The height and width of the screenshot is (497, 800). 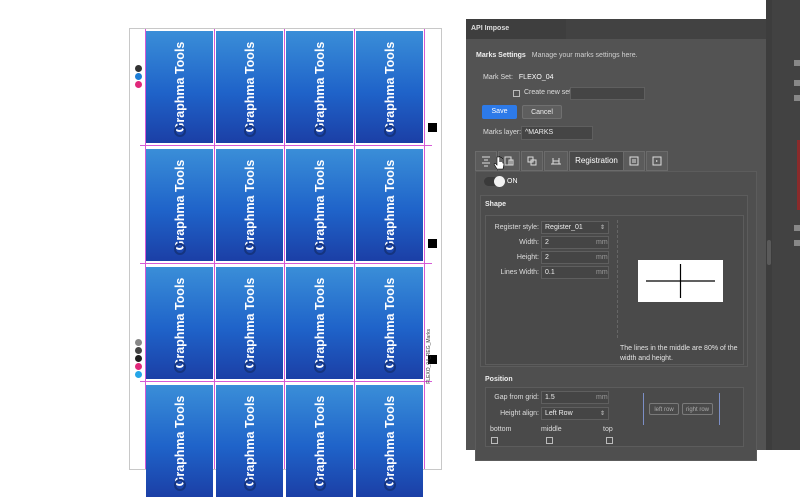 What do you see at coordinates (664, 409) in the screenshot?
I see `left-row-button: left row` at bounding box center [664, 409].